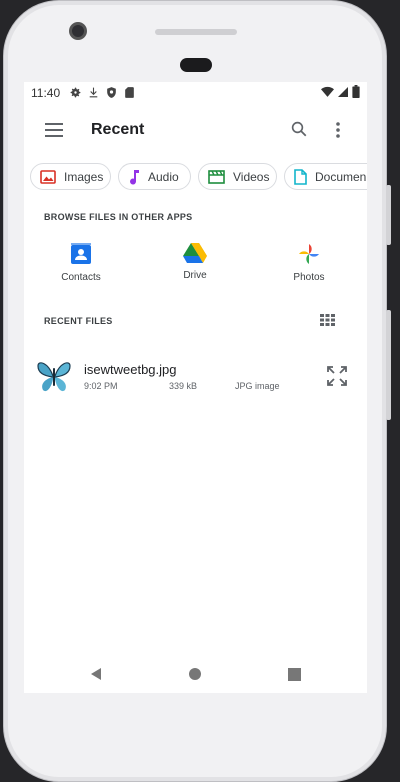 This screenshot has width=400, height=782. What do you see at coordinates (118, 217) in the screenshot?
I see `browse-heading: BROWSE FILES IN OTHER APPS` at bounding box center [118, 217].